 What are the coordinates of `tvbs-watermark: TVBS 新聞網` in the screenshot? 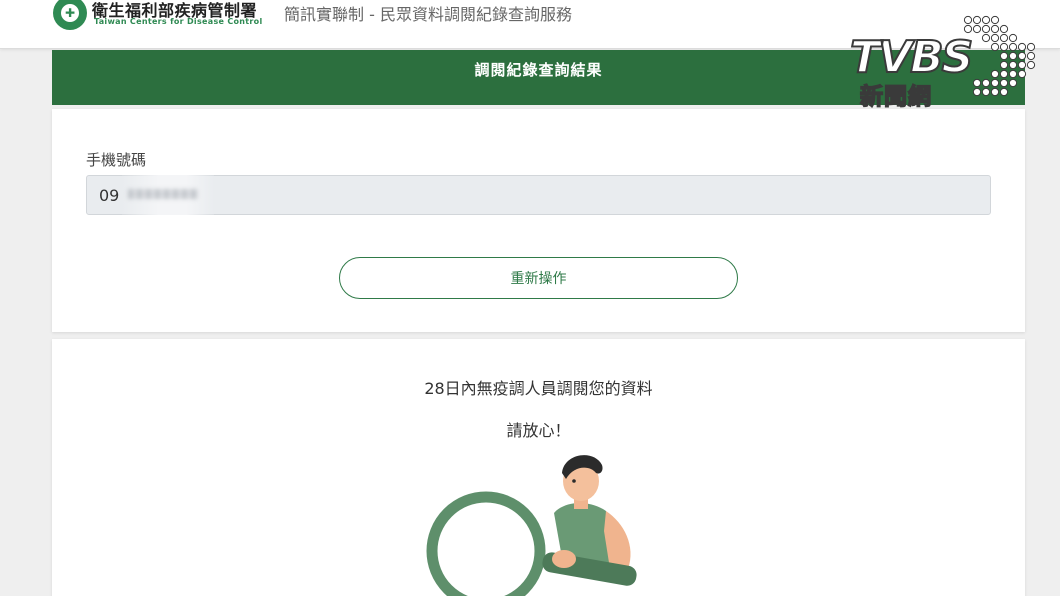 It's located at (943, 66).